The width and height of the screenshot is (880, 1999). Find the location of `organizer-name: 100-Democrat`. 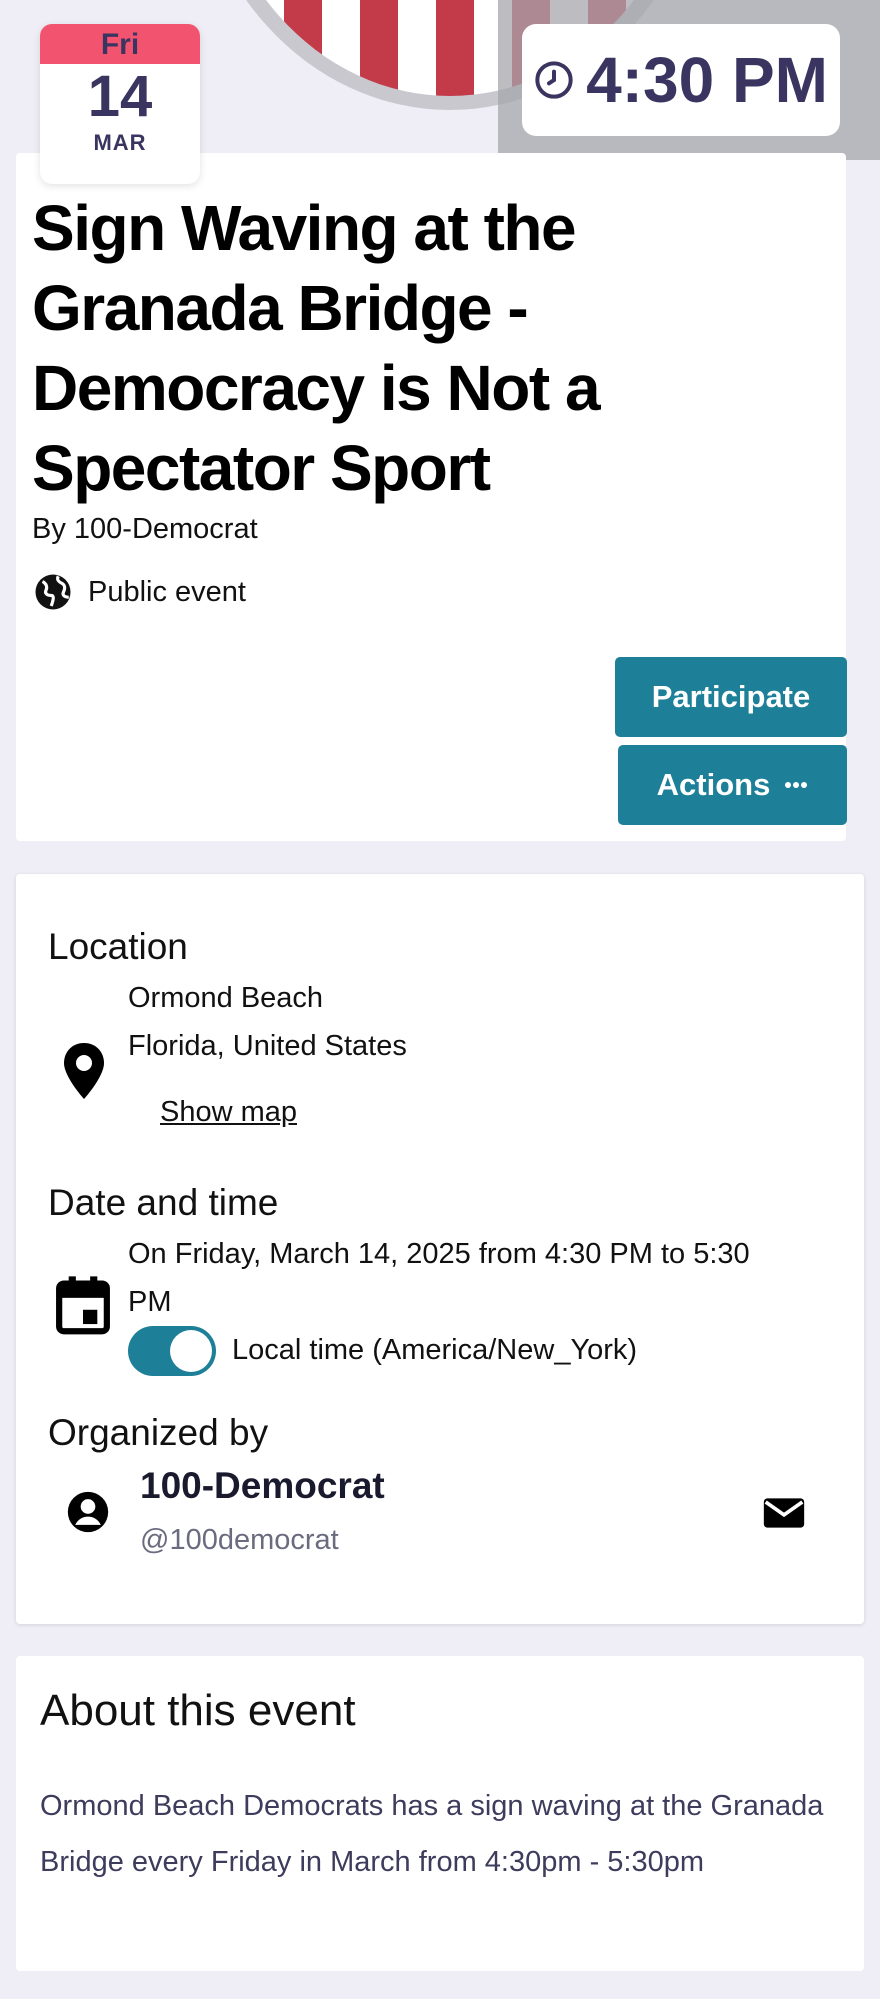

organizer-name: 100-Democrat is located at coordinates (262, 1486).